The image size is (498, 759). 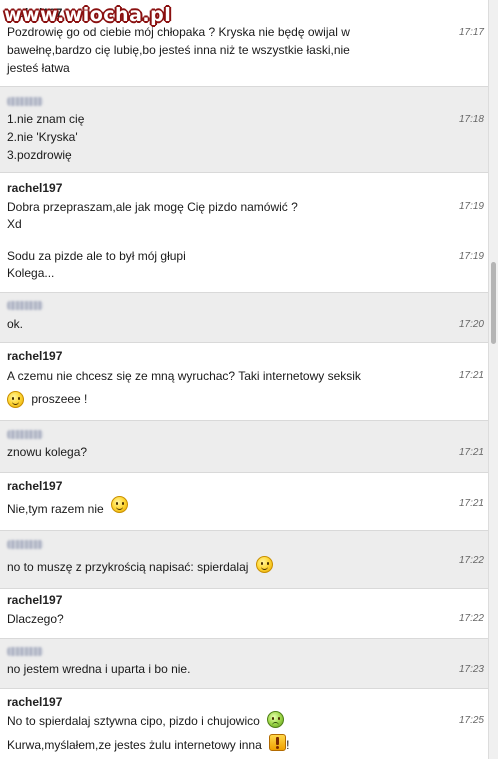 What do you see at coordinates (42, 137) in the screenshot?
I see `message-text: 2.nie 'Kryska'` at bounding box center [42, 137].